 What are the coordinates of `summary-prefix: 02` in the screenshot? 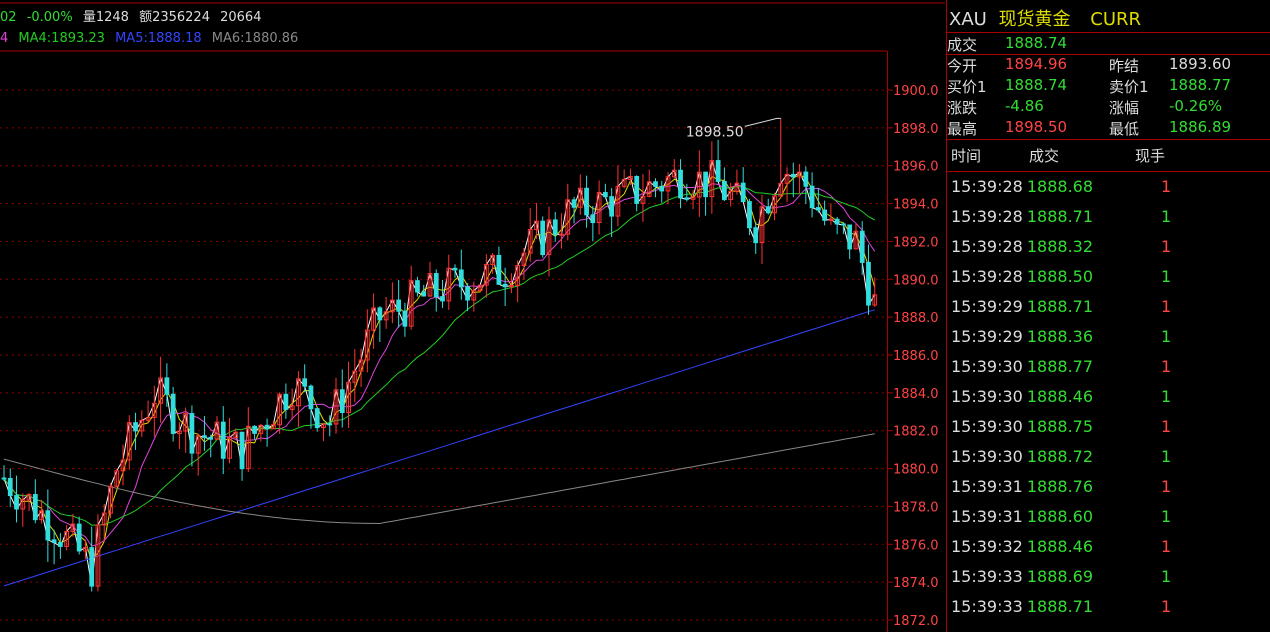 It's located at (8, 17).